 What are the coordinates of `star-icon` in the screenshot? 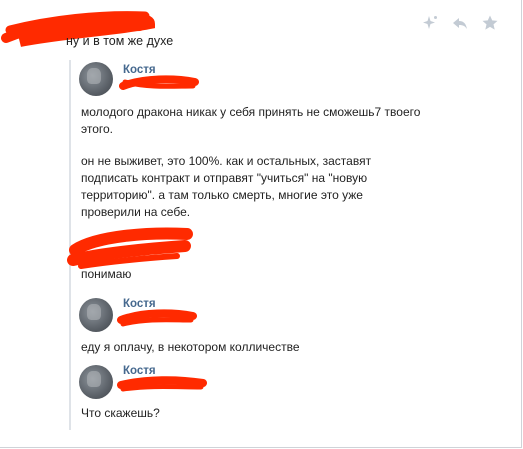 It's located at (490, 23).